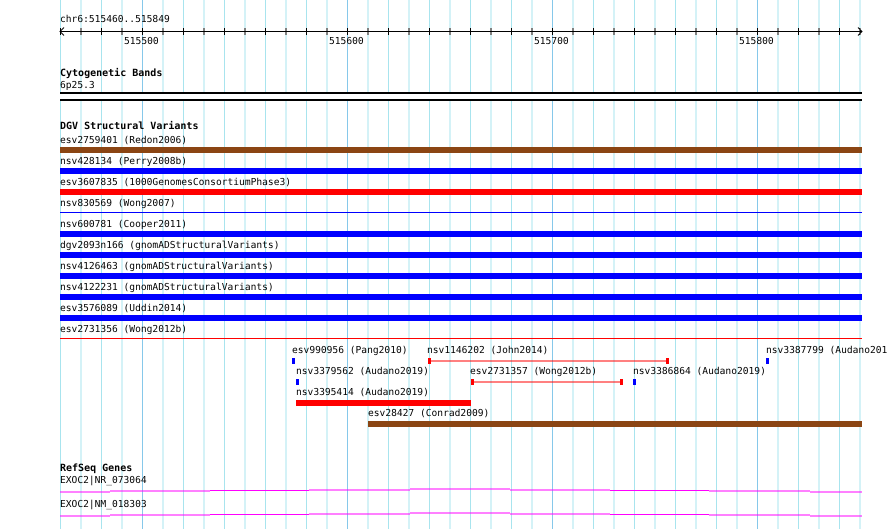 The width and height of the screenshot is (890, 529). Describe the element at coordinates (141, 42) in the screenshot. I see `tick-label: 515500` at that location.